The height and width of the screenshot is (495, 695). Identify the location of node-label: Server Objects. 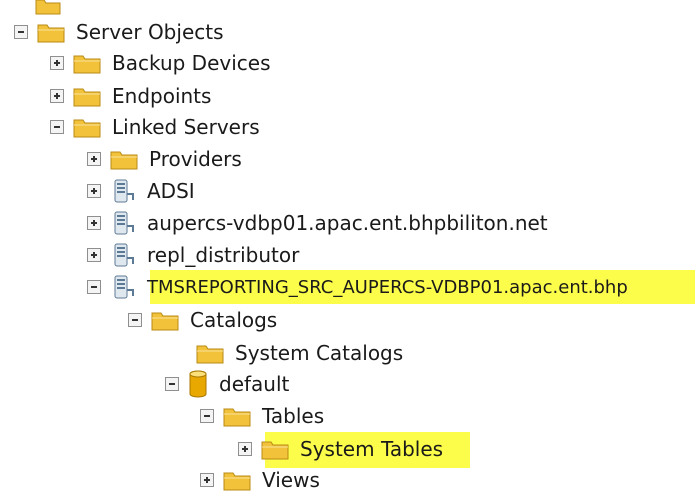
(150, 32).